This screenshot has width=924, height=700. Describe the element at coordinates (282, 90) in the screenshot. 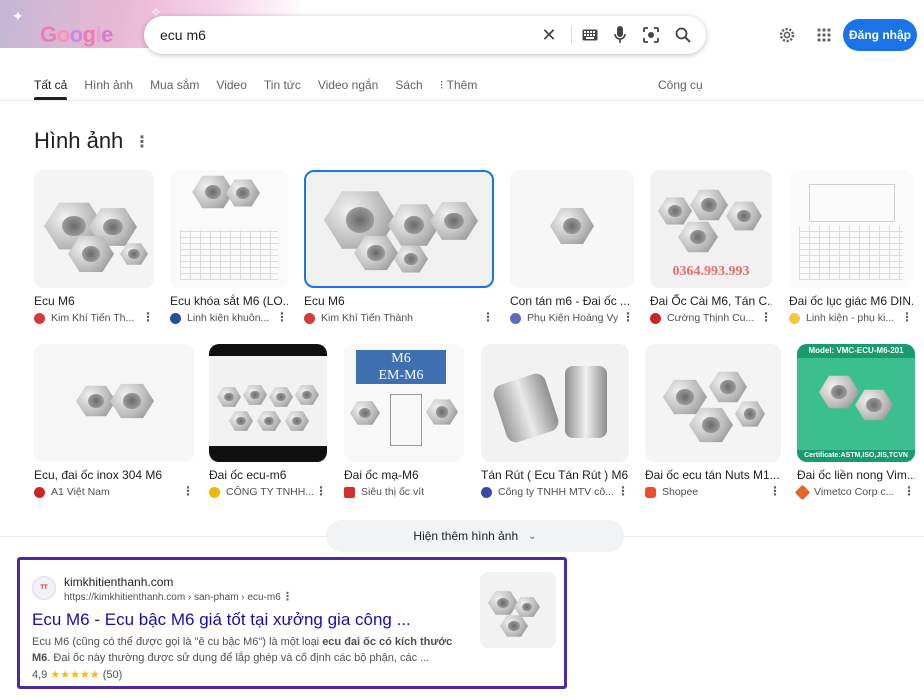

I see `tab-news: Tin tức` at that location.